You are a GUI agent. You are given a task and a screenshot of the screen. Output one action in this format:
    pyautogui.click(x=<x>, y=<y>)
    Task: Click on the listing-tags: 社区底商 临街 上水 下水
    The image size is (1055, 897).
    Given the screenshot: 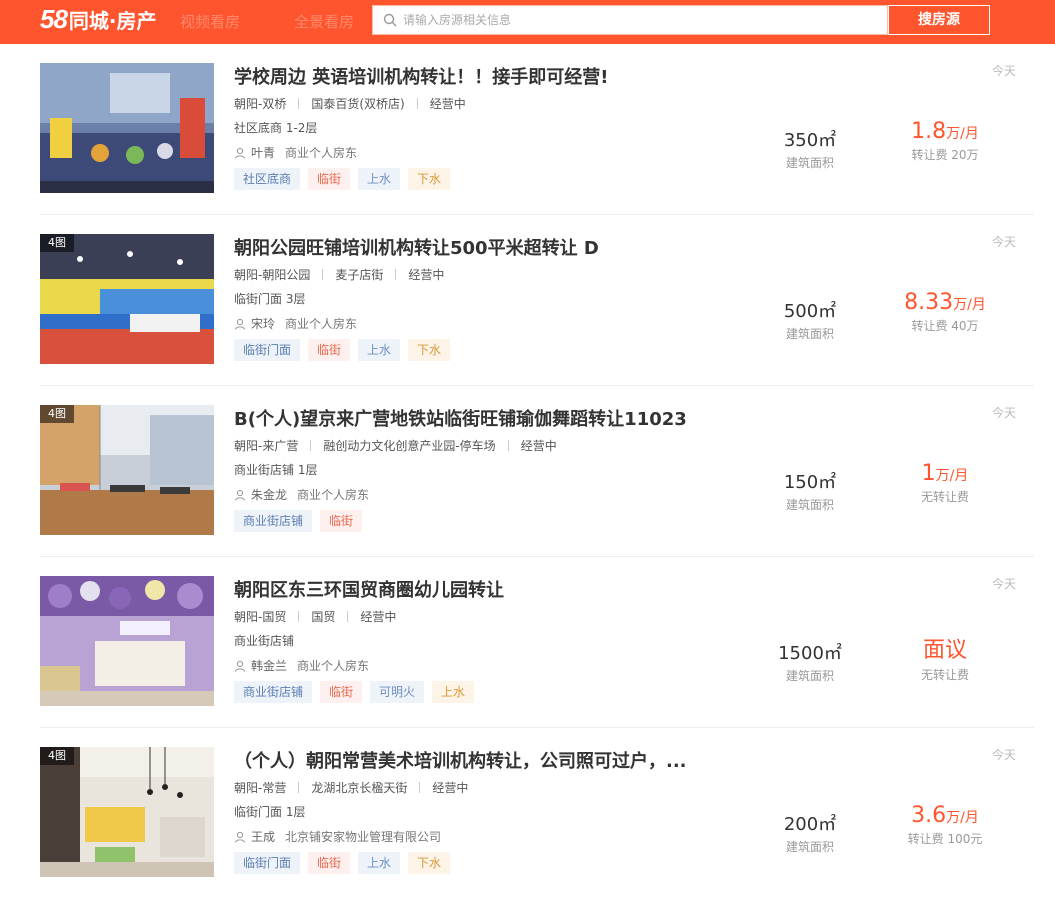 What is the action you would take?
    pyautogui.click(x=346, y=179)
    